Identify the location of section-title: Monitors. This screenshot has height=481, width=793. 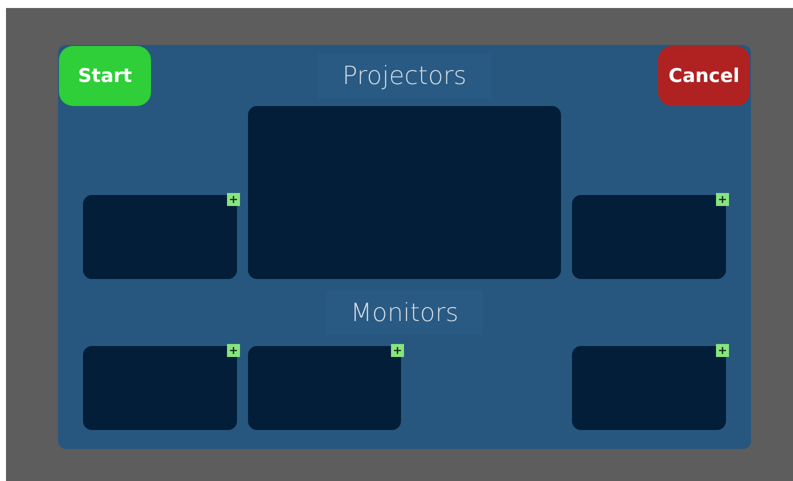
(404, 313).